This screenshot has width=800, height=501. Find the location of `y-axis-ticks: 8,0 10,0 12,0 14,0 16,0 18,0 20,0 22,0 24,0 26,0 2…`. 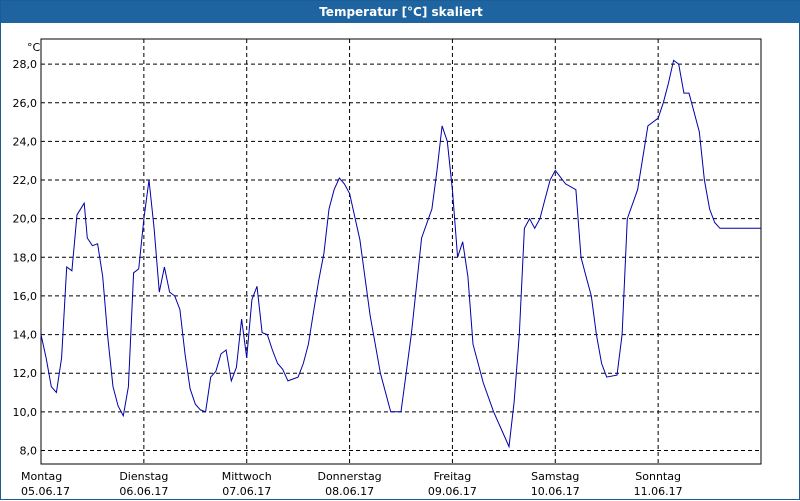

y-axis-ticks: 8,0 10,0 12,0 14,0 16,0 18,0 20,0 22,0 24,0 26,0 2… is located at coordinates (25, 257).